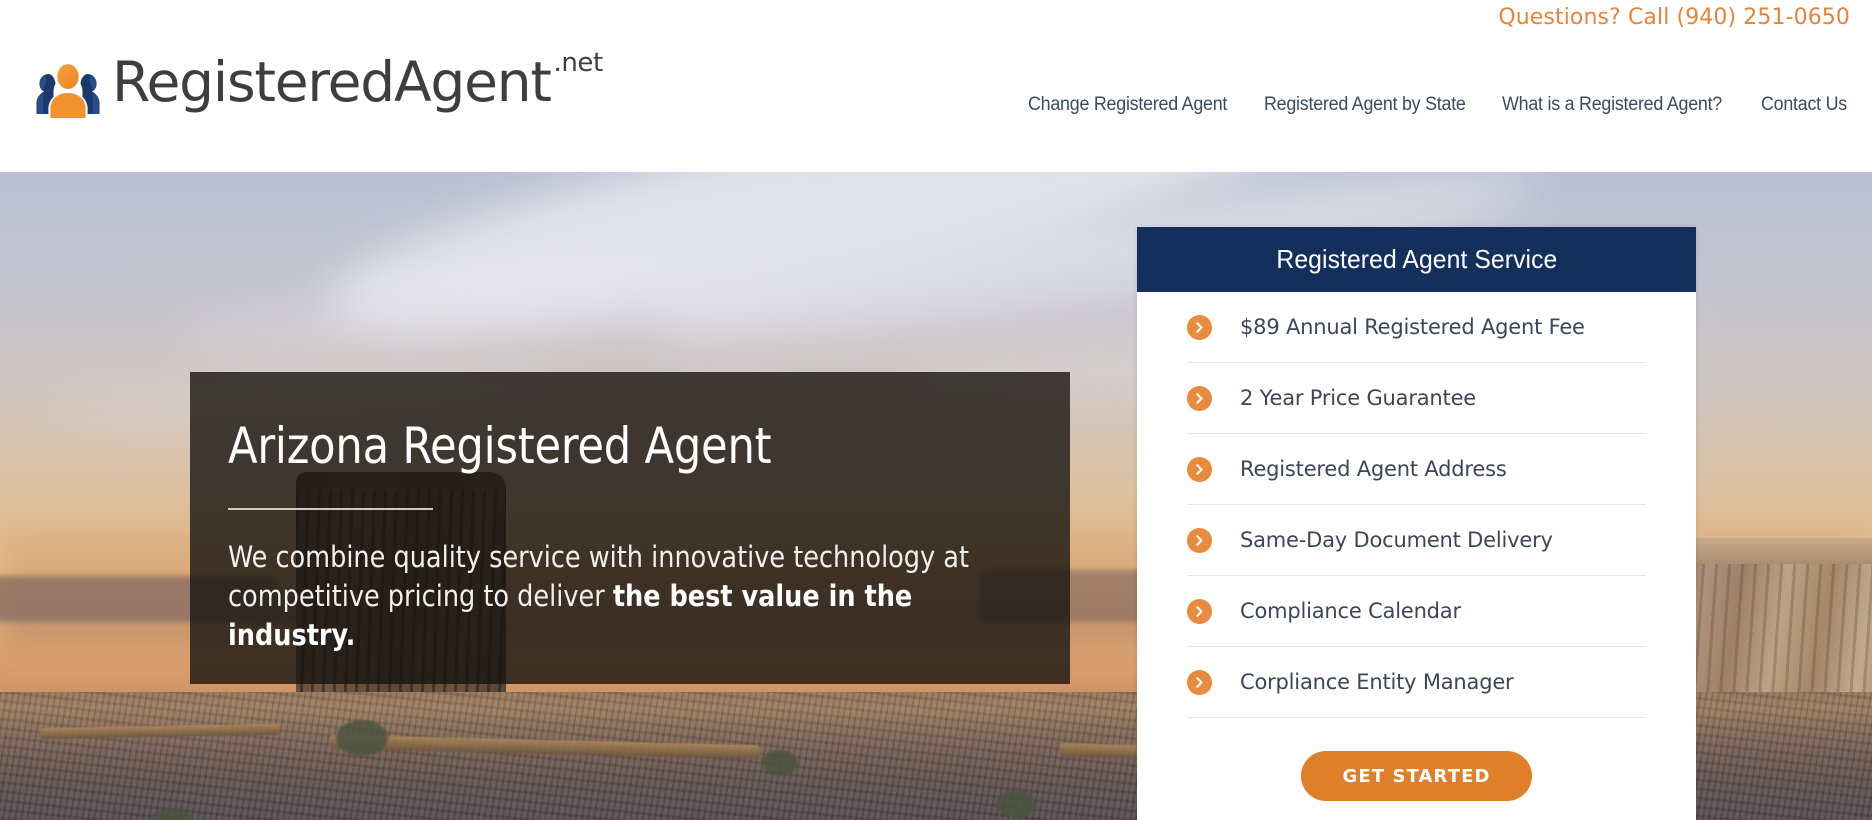 The image size is (1872, 820). What do you see at coordinates (1804, 105) in the screenshot?
I see `nav-item-contact-us: Contact Us` at bounding box center [1804, 105].